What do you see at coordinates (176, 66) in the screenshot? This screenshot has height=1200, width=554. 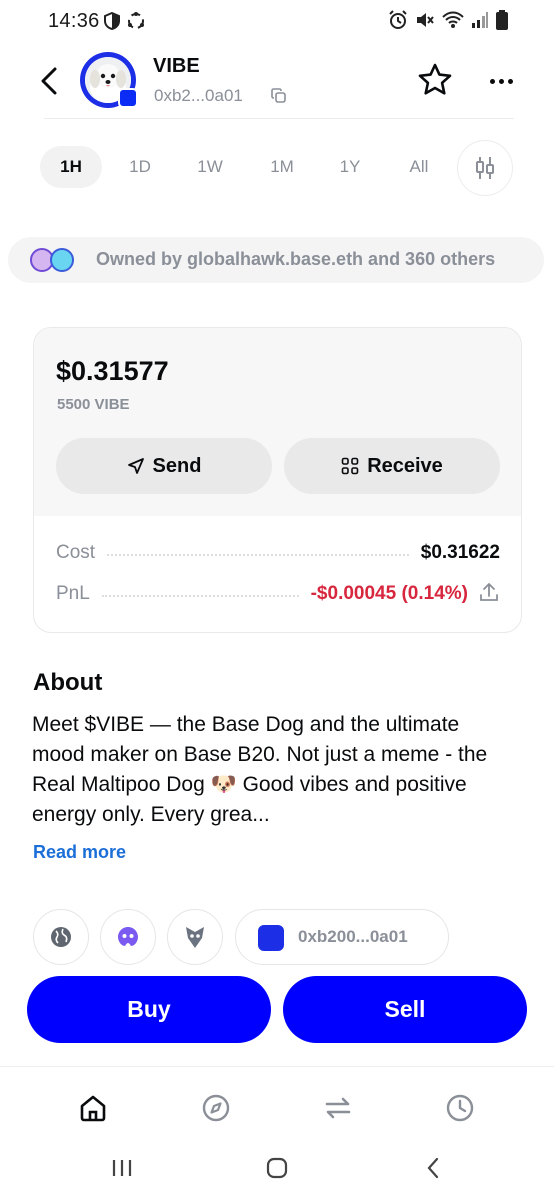 I see `token-name: VIBE` at bounding box center [176, 66].